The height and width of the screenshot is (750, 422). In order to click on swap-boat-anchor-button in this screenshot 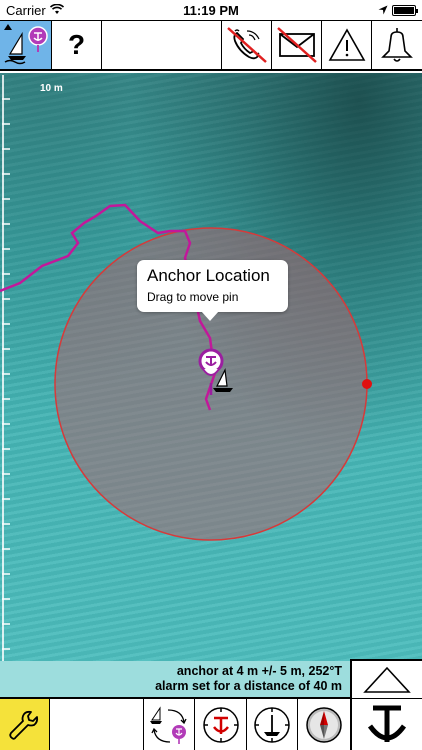, I will do `click(170, 724)`.